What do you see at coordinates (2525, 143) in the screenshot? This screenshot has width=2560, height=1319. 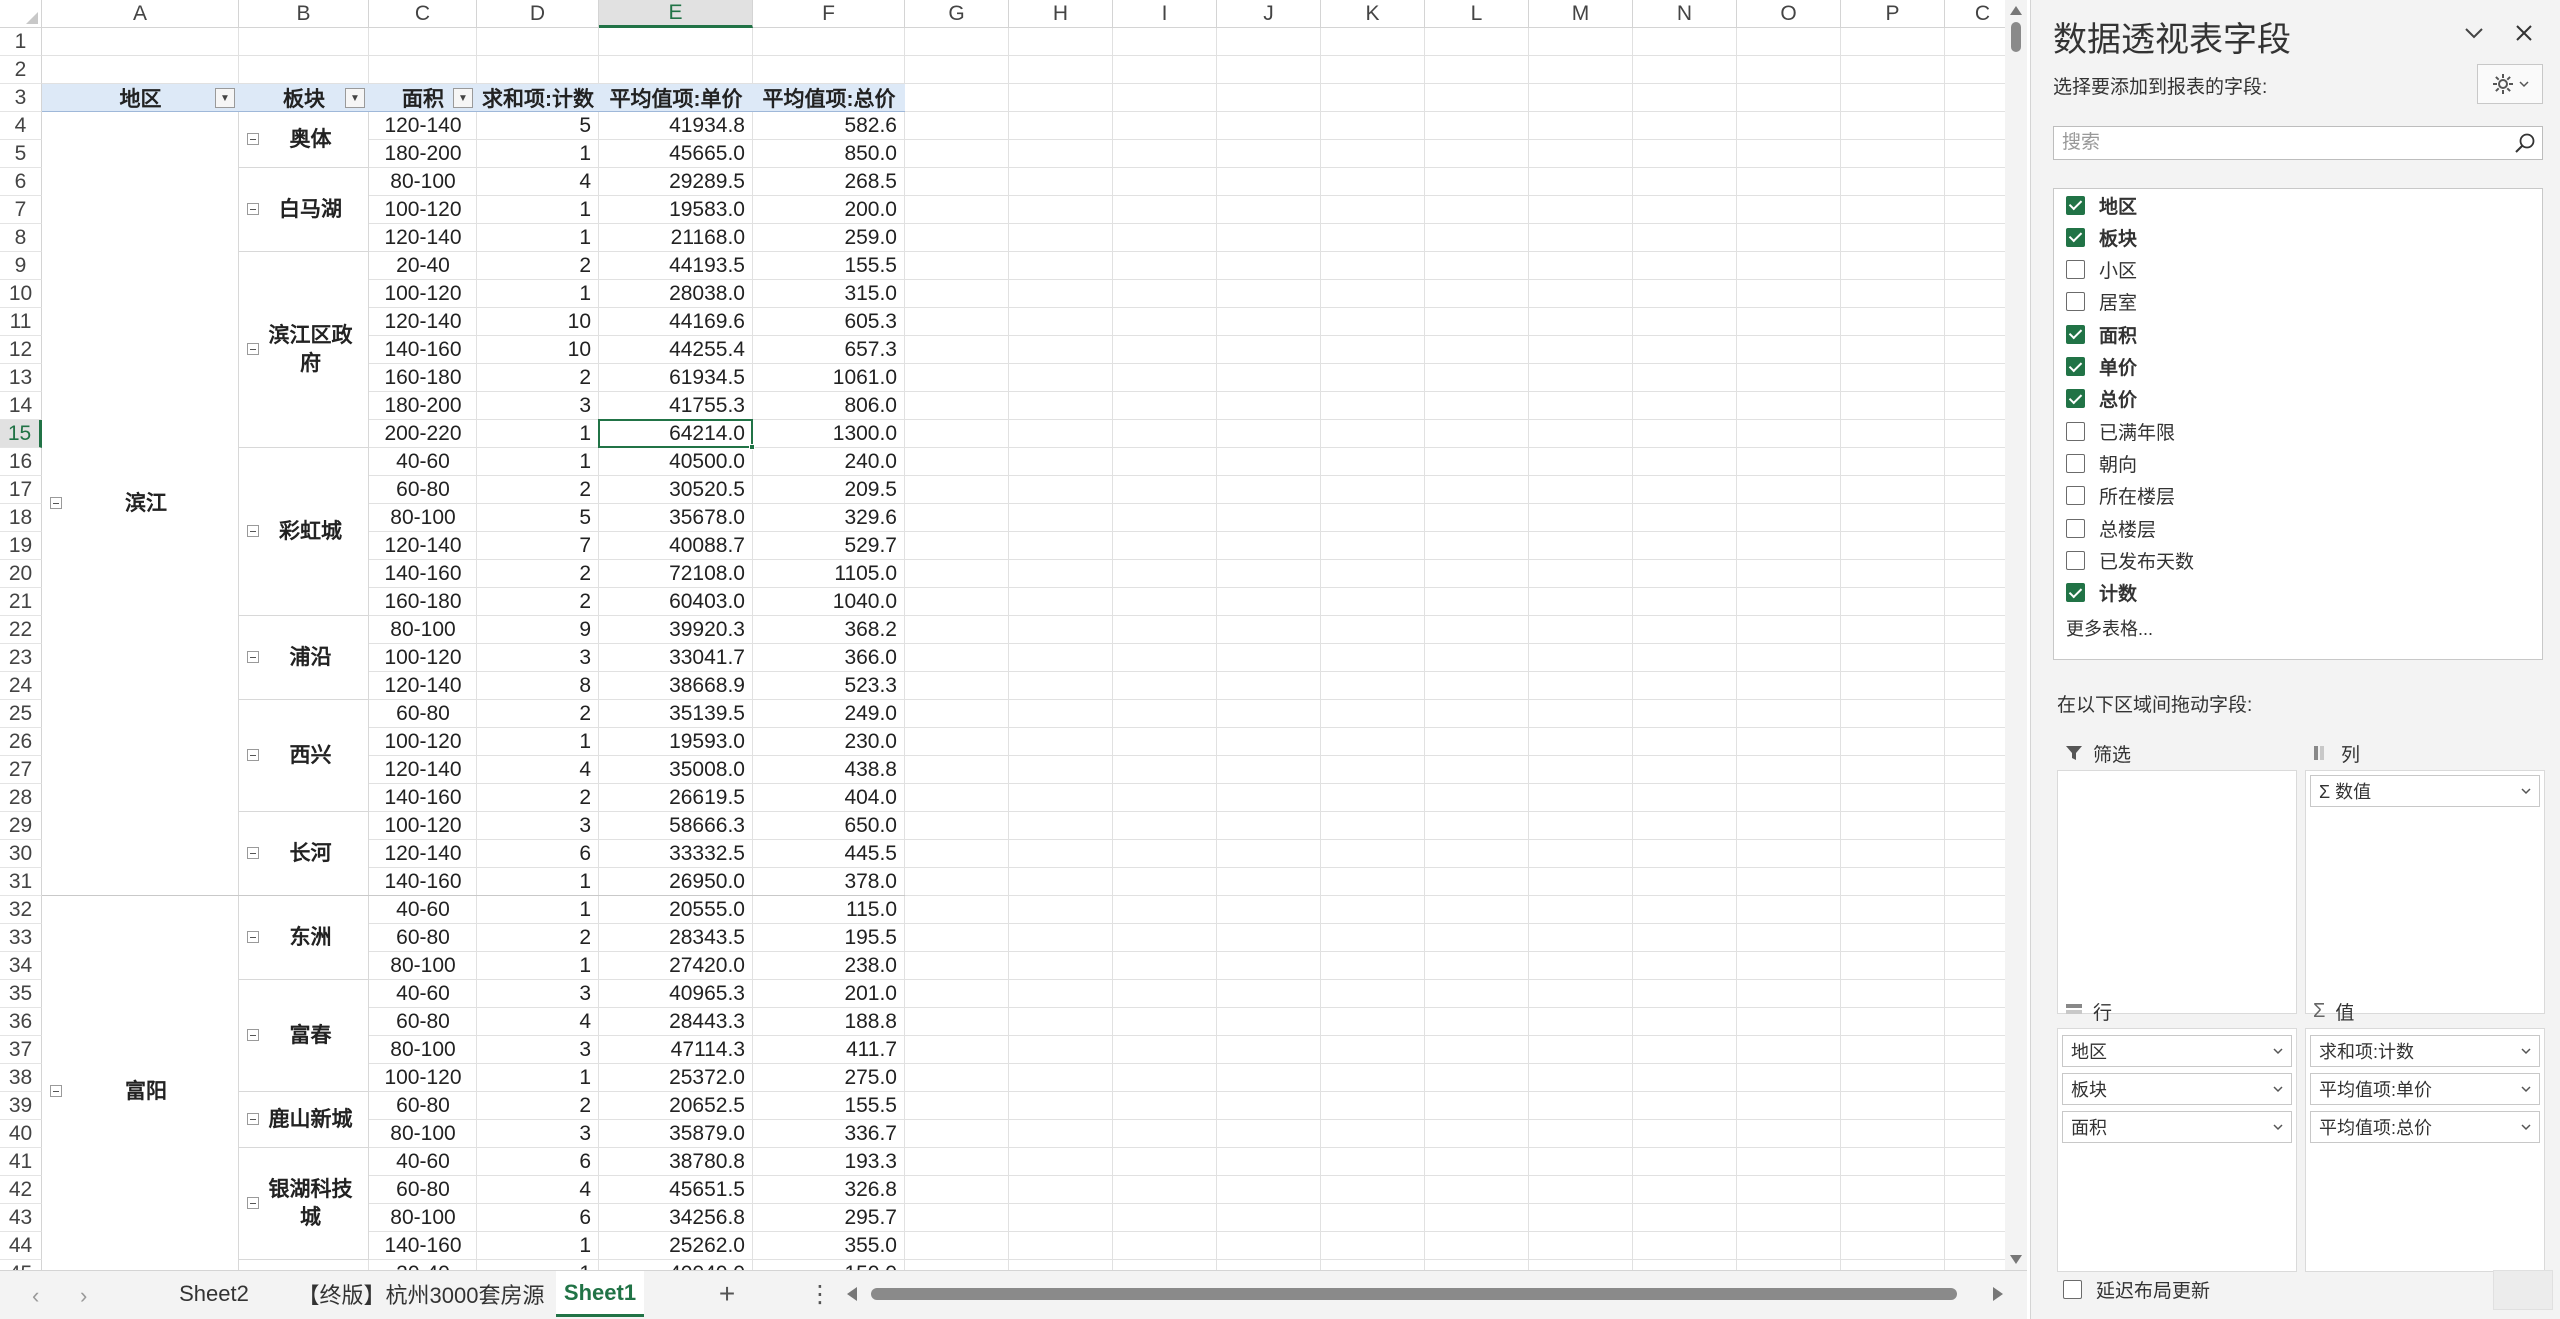 I see `search-icon` at bounding box center [2525, 143].